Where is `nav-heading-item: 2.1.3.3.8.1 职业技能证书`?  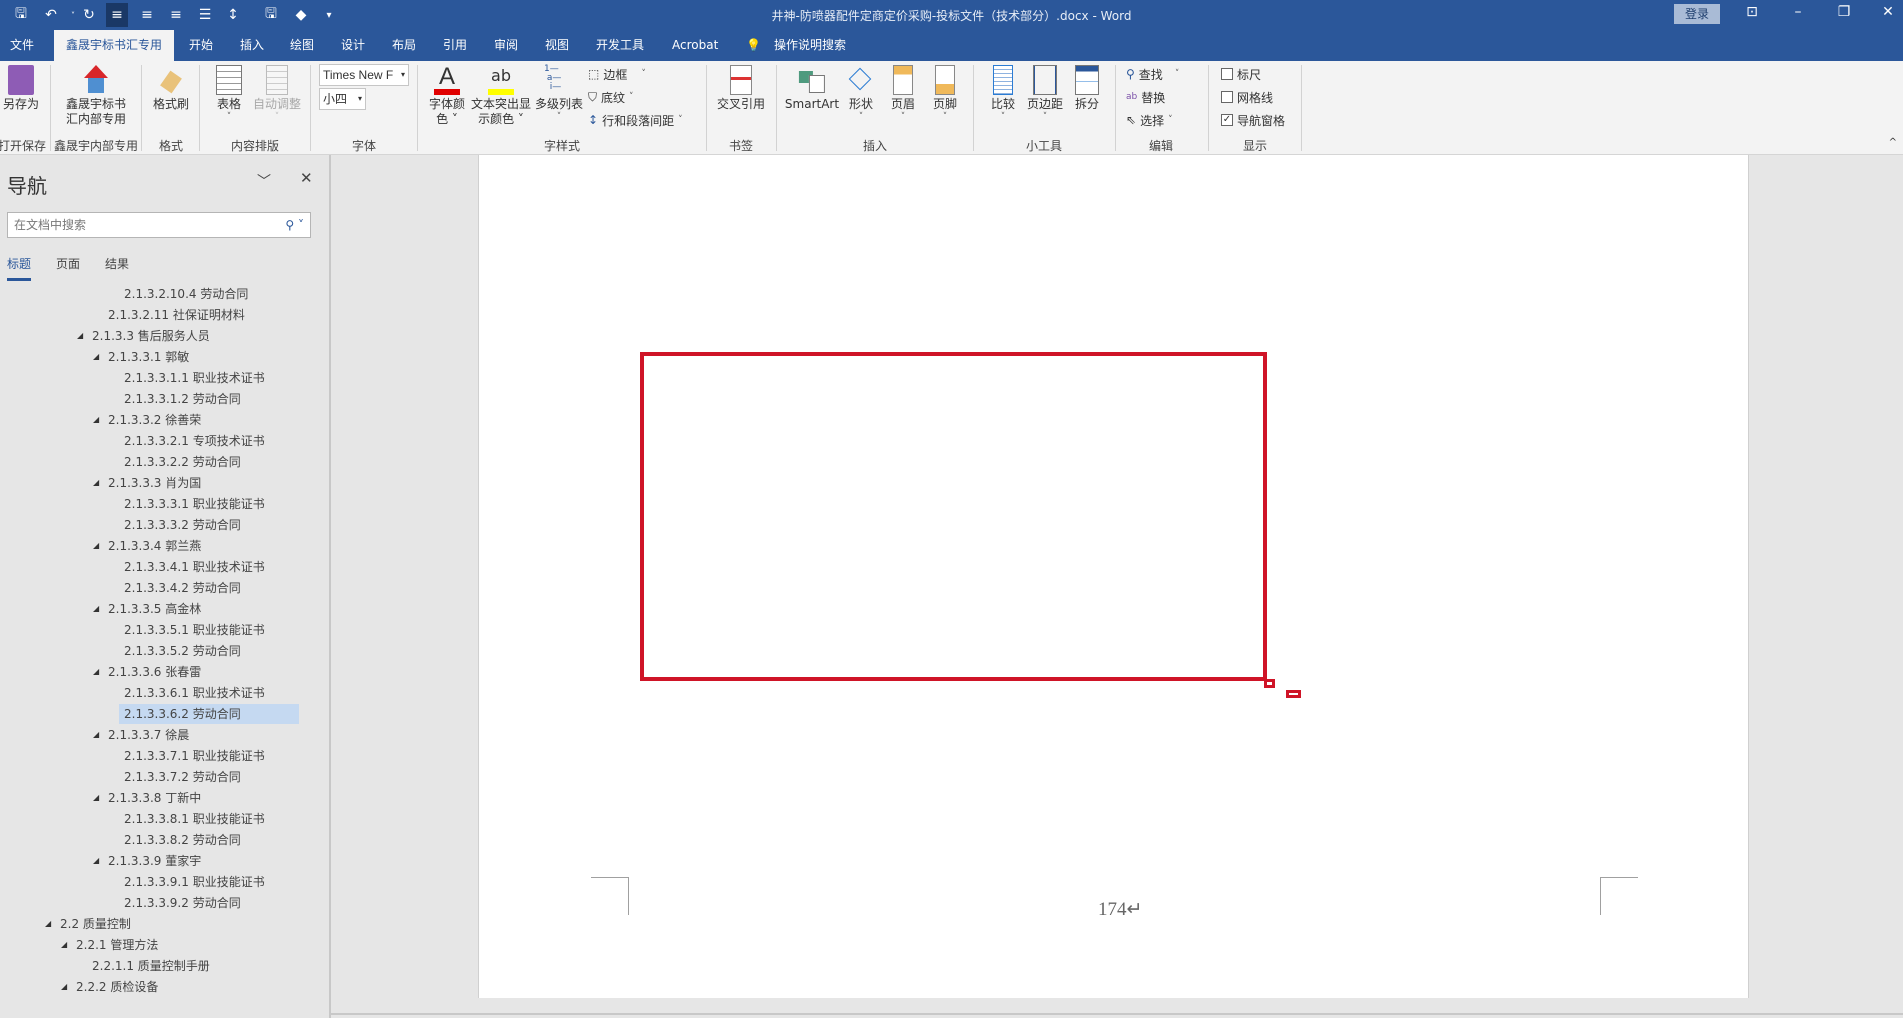
nav-heading-item: 2.1.3.3.8.1 职业技能证书 is located at coordinates (192, 819).